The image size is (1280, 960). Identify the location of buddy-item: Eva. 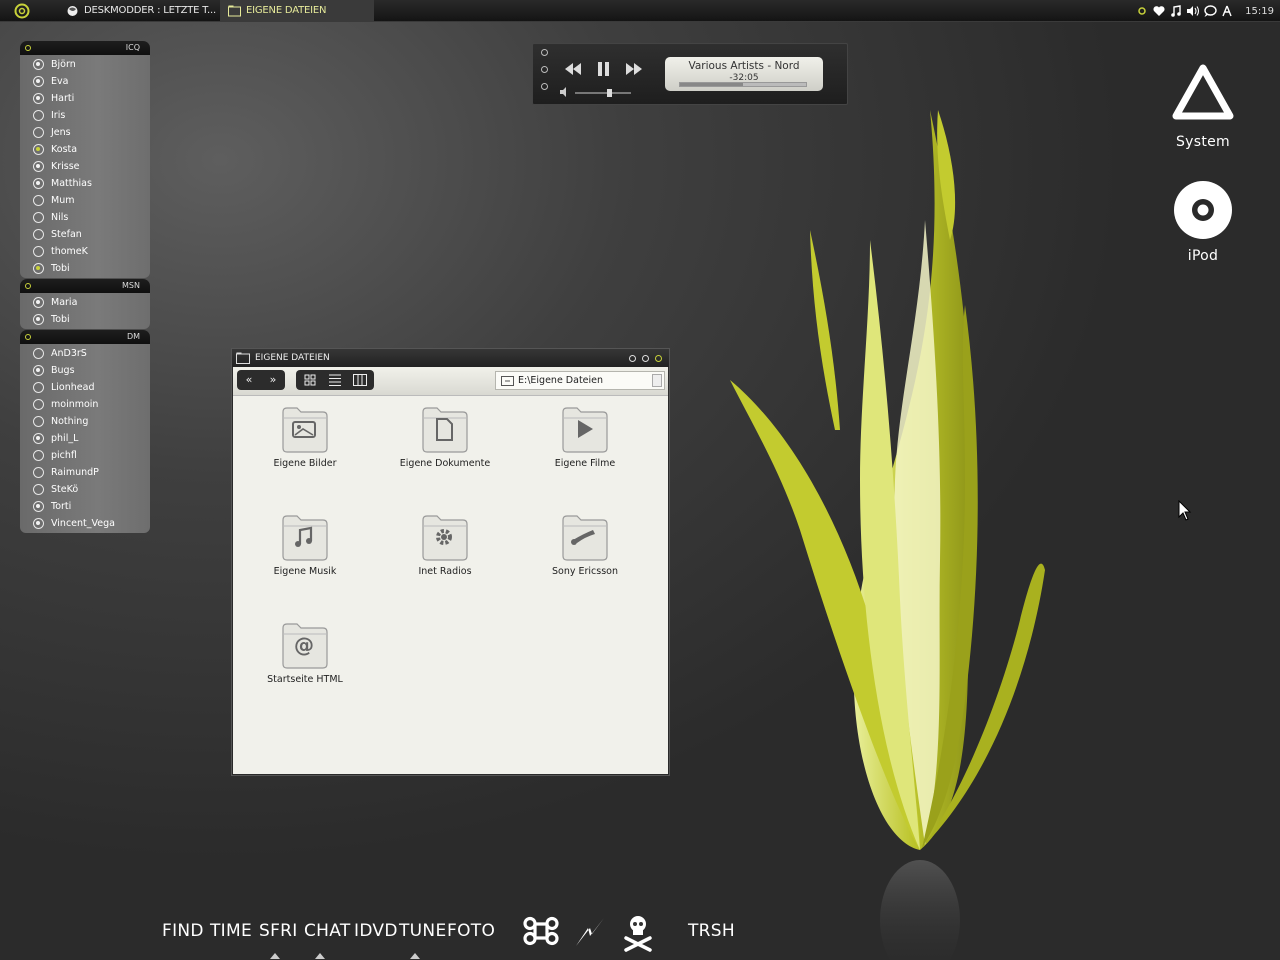
(85, 81).